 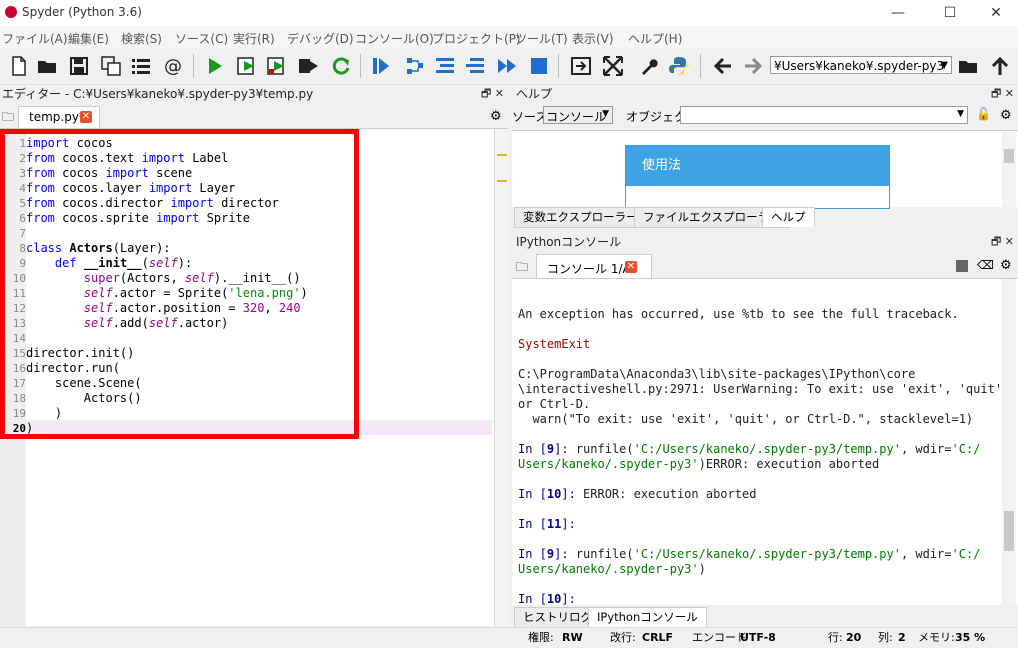 What do you see at coordinates (541, 38) in the screenshot?
I see `menu-tools: ツール(T)` at bounding box center [541, 38].